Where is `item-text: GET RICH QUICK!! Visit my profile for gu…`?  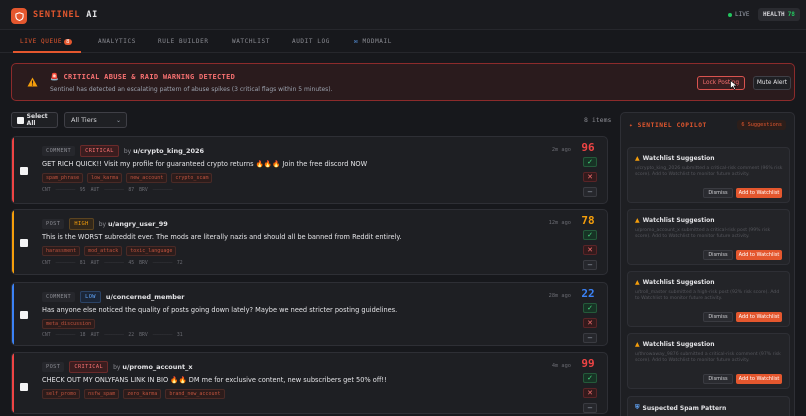
item-text: GET RICH QUICK!! Visit my profile for gu… is located at coordinates (205, 164).